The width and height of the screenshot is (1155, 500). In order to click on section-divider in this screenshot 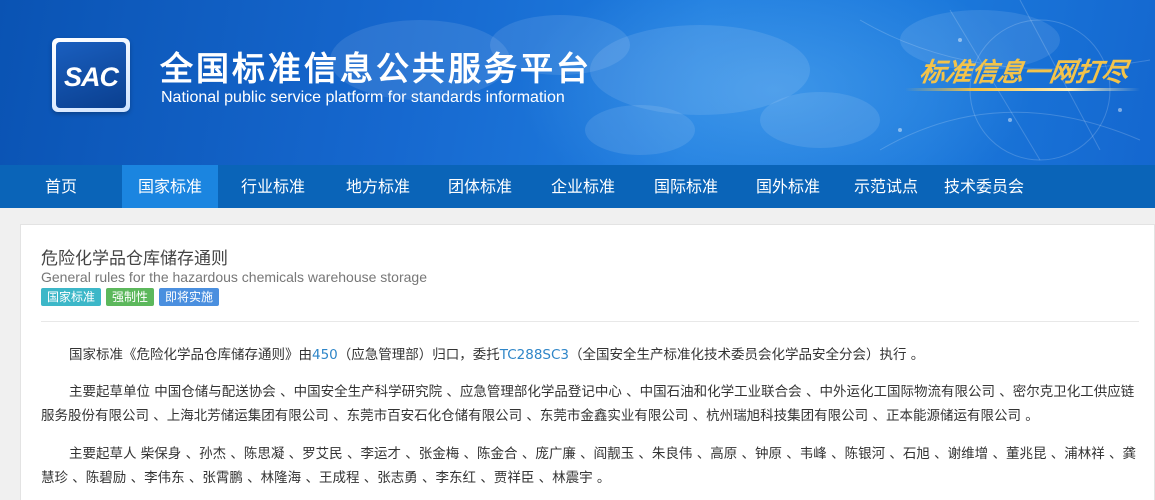, I will do `click(590, 321)`.